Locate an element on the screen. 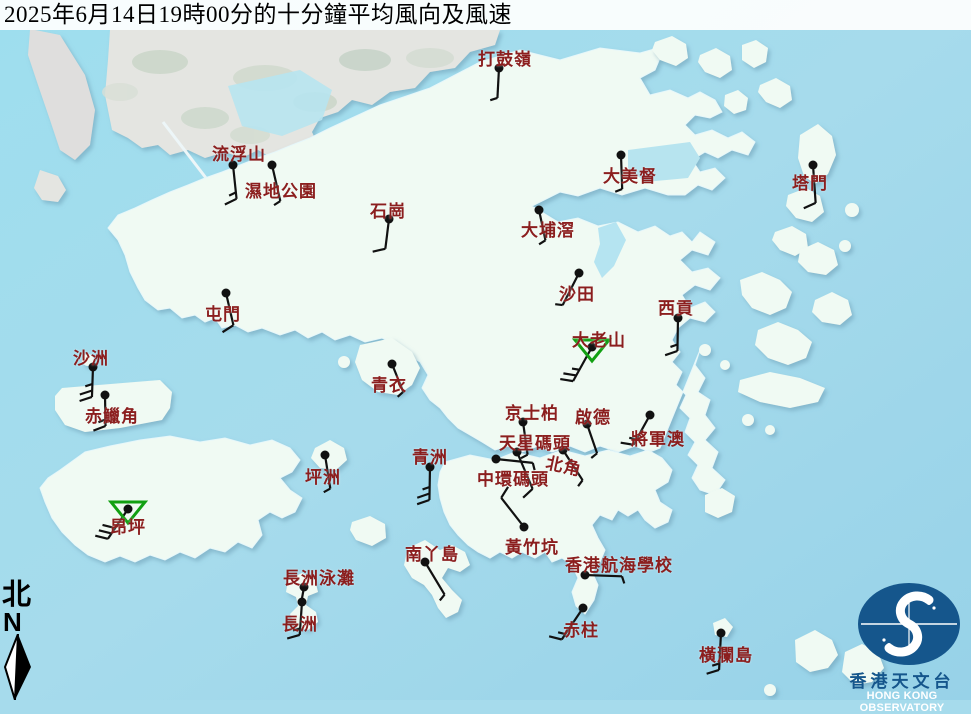  station-label-lamma-island: 南丫島 is located at coordinates (432, 554).